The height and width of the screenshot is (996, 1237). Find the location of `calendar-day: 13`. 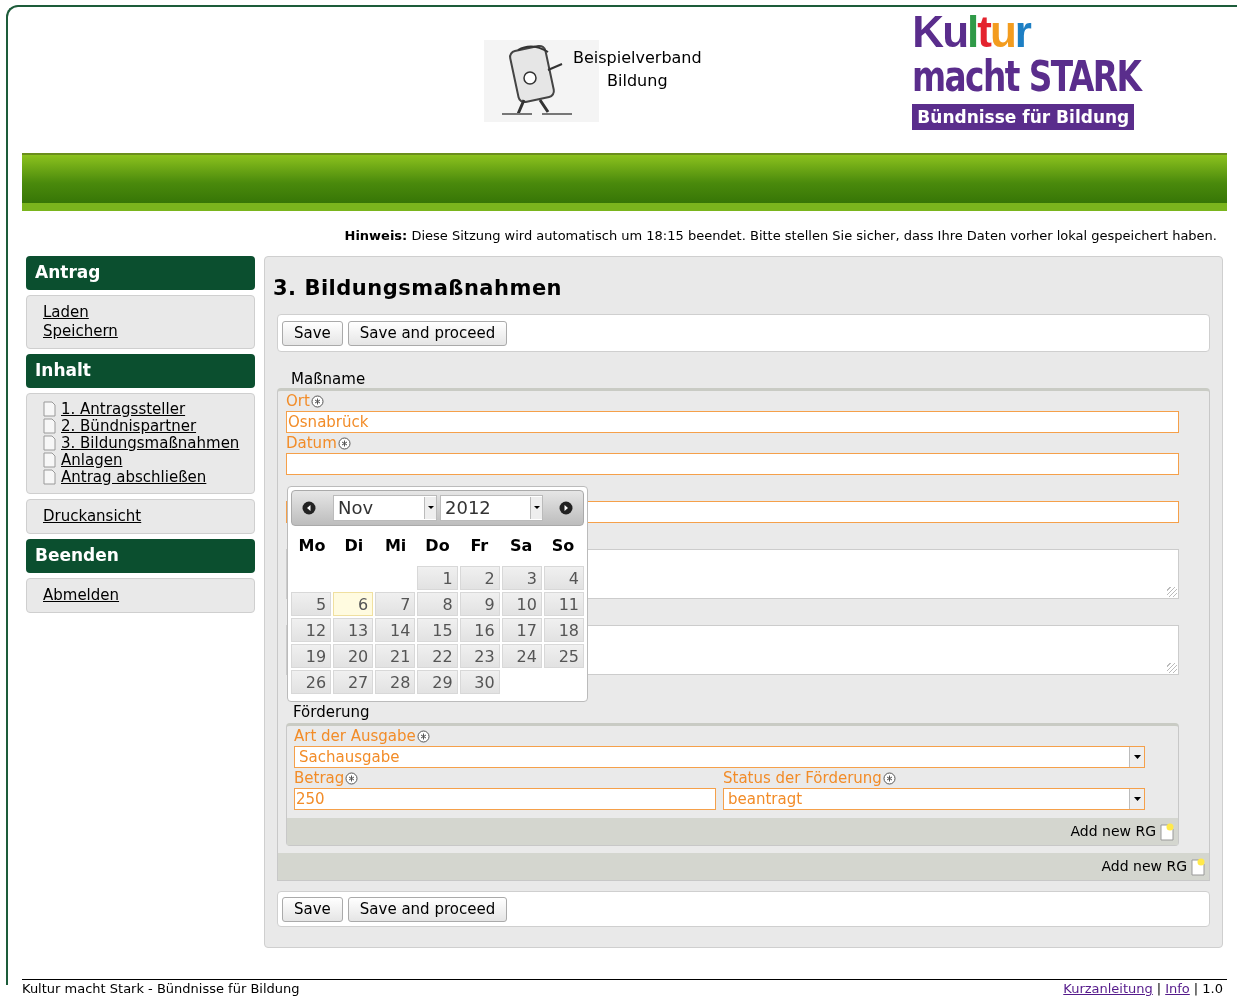

calendar-day: 13 is located at coordinates (353, 629).